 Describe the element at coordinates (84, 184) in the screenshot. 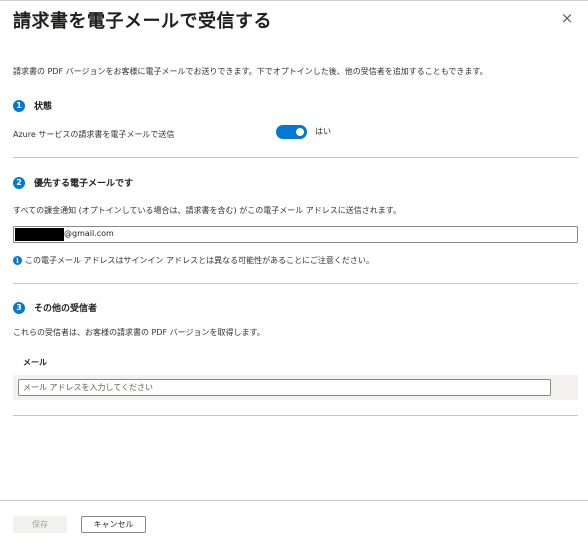

I see `section-preferred-email-label: 優先する電子メールです` at that location.